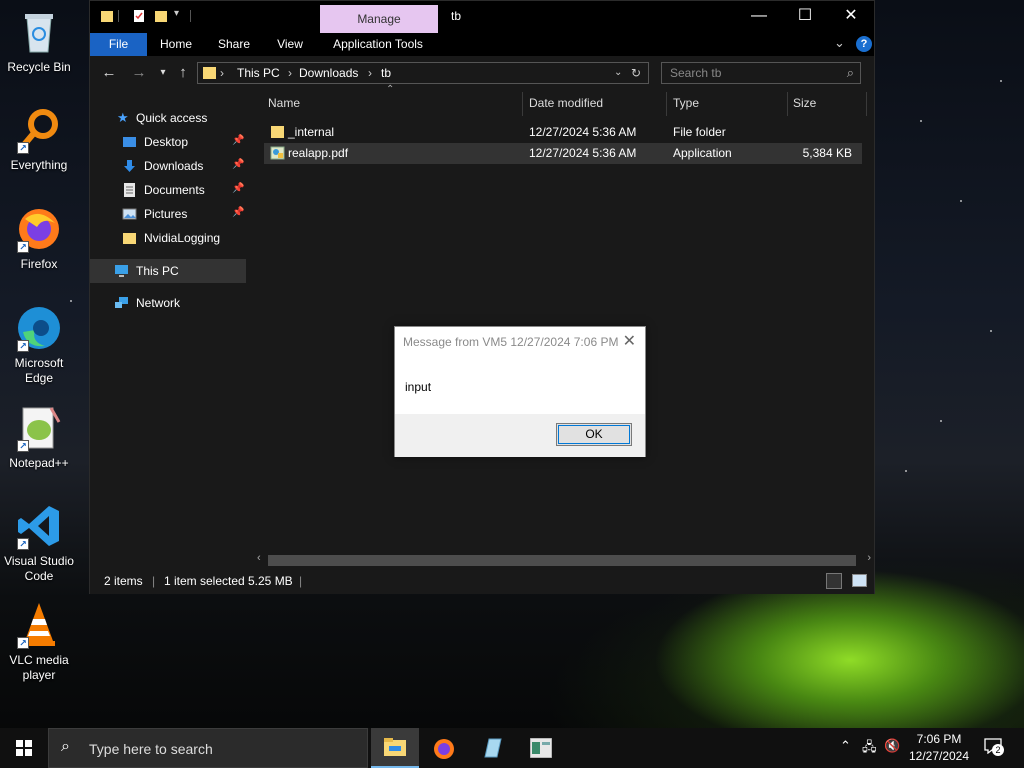  What do you see at coordinates (39, 165) in the screenshot?
I see `desktop-icon-label: Everything` at bounding box center [39, 165].